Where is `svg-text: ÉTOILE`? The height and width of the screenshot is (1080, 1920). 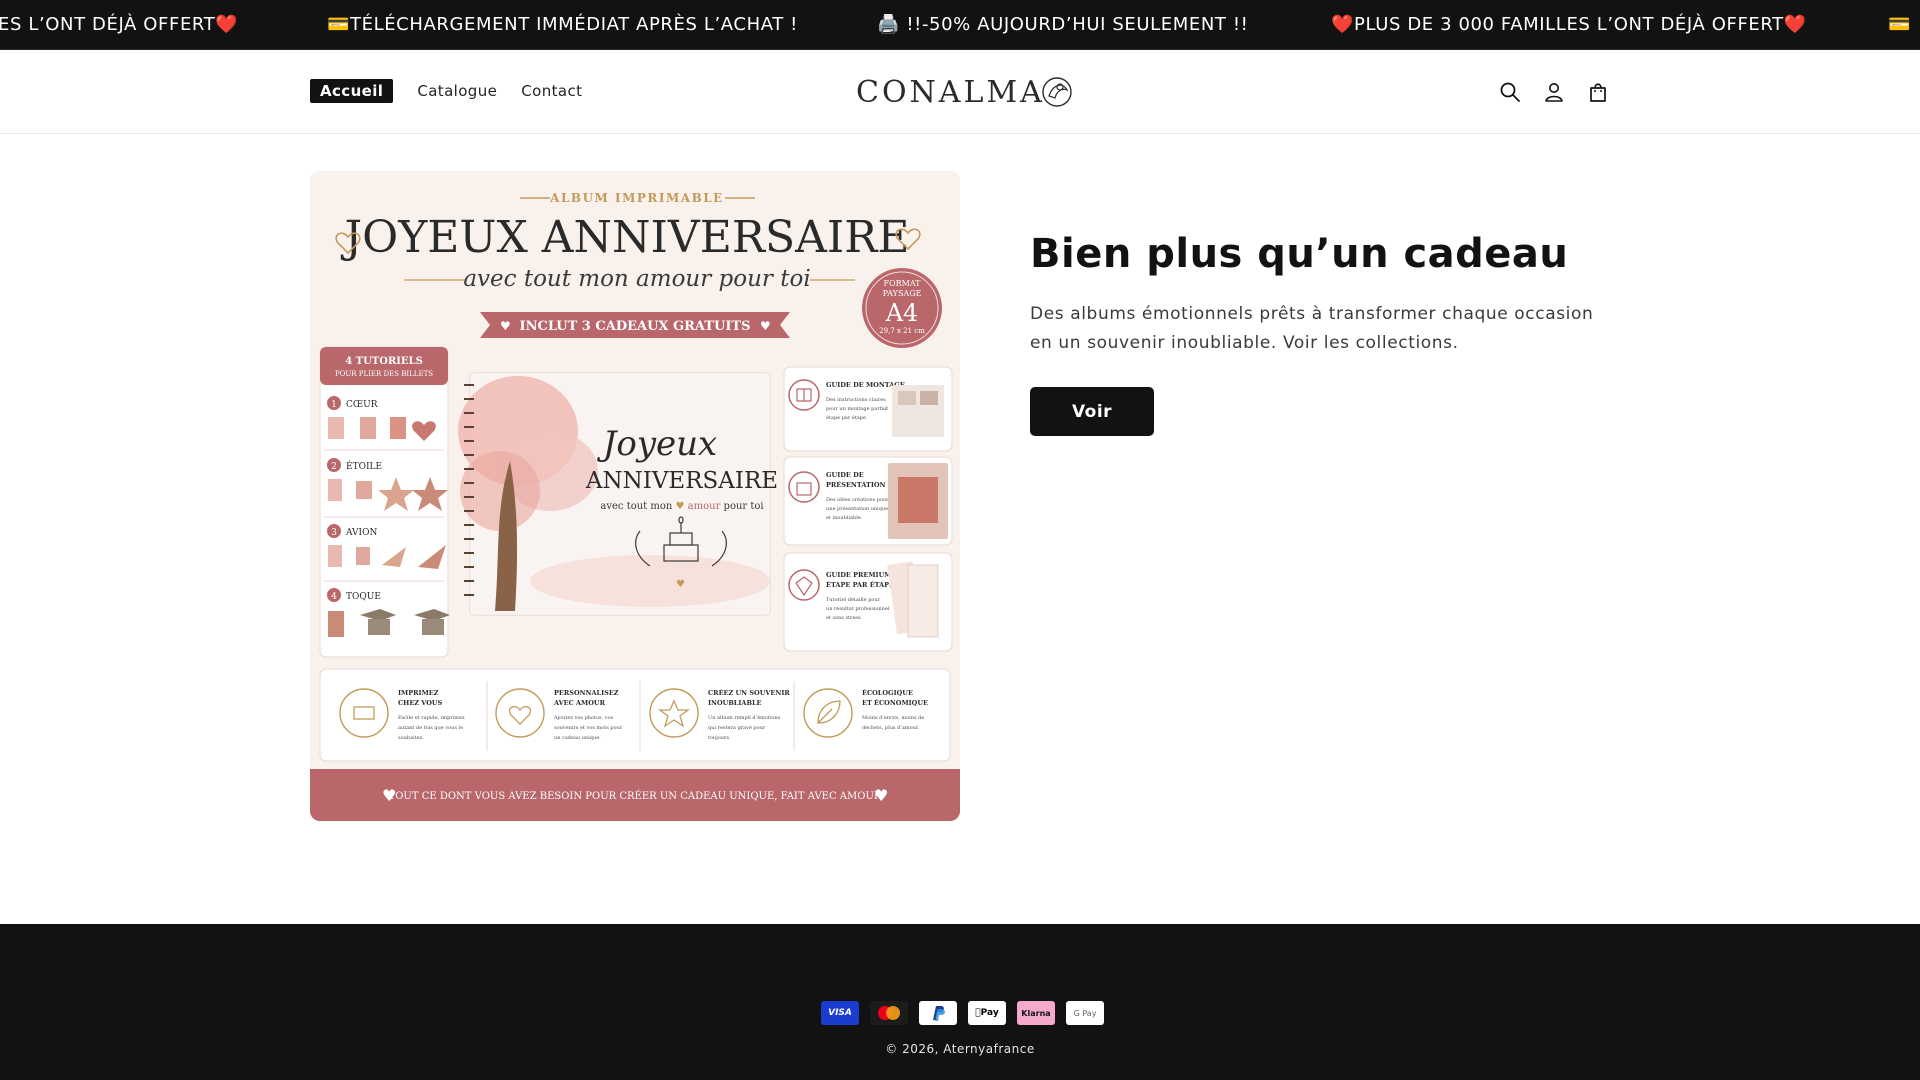 svg-text: ÉTOILE is located at coordinates (364, 466).